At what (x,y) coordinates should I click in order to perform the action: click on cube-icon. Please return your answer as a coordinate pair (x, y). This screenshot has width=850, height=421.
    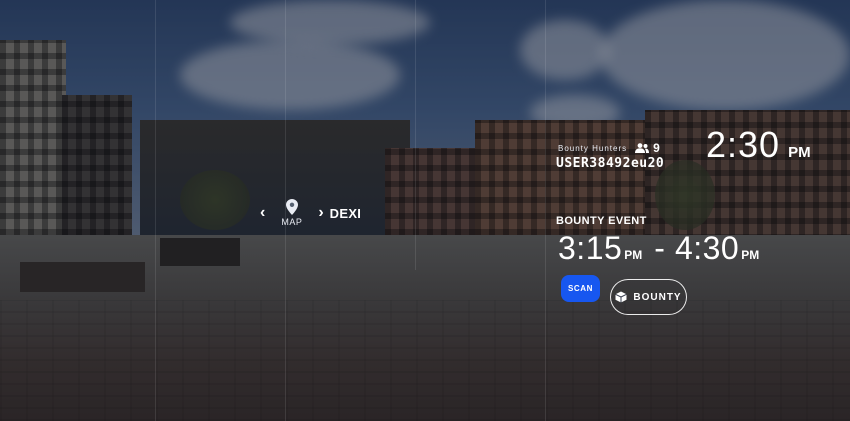
    Looking at the image, I should click on (621, 297).